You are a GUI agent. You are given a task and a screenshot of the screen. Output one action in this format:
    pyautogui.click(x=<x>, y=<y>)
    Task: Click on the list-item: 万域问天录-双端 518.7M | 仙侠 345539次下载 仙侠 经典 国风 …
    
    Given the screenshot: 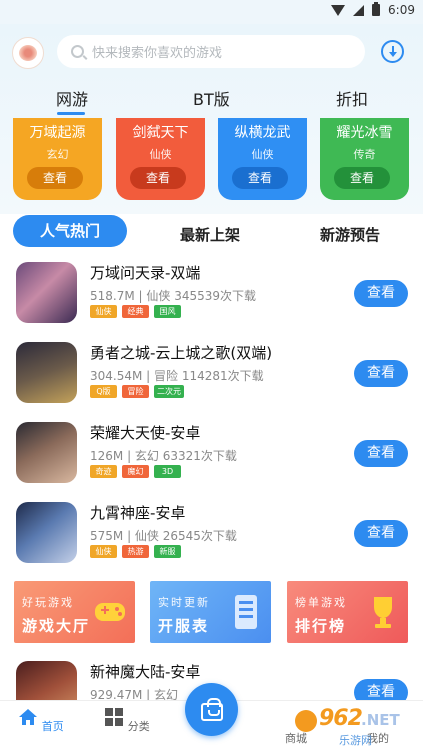 What is the action you would take?
    pyautogui.click(x=211, y=302)
    